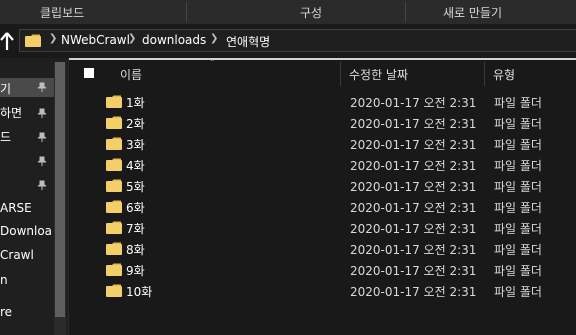 The image size is (576, 335). Describe the element at coordinates (311, 13) in the screenshot. I see `ribbon-group-organize: 구성` at that location.